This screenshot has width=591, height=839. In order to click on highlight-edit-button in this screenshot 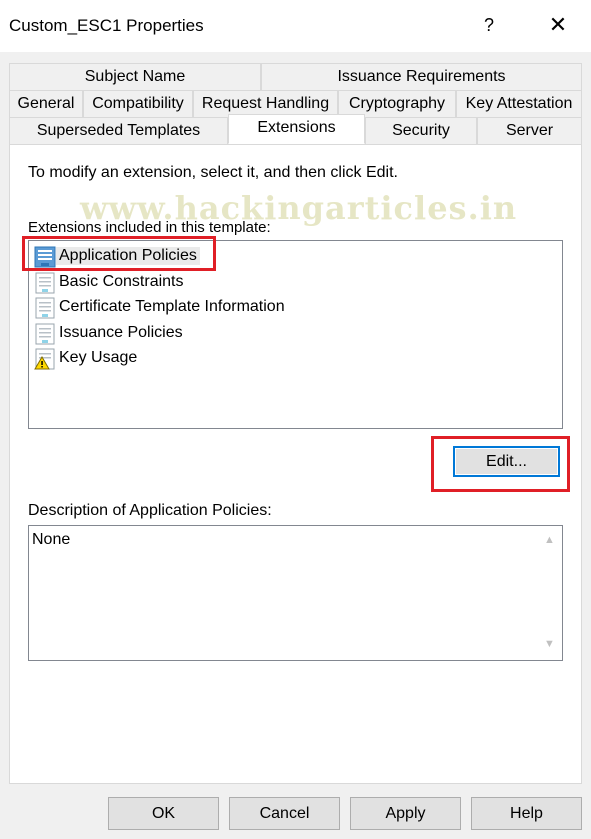, I will do `click(500, 464)`.